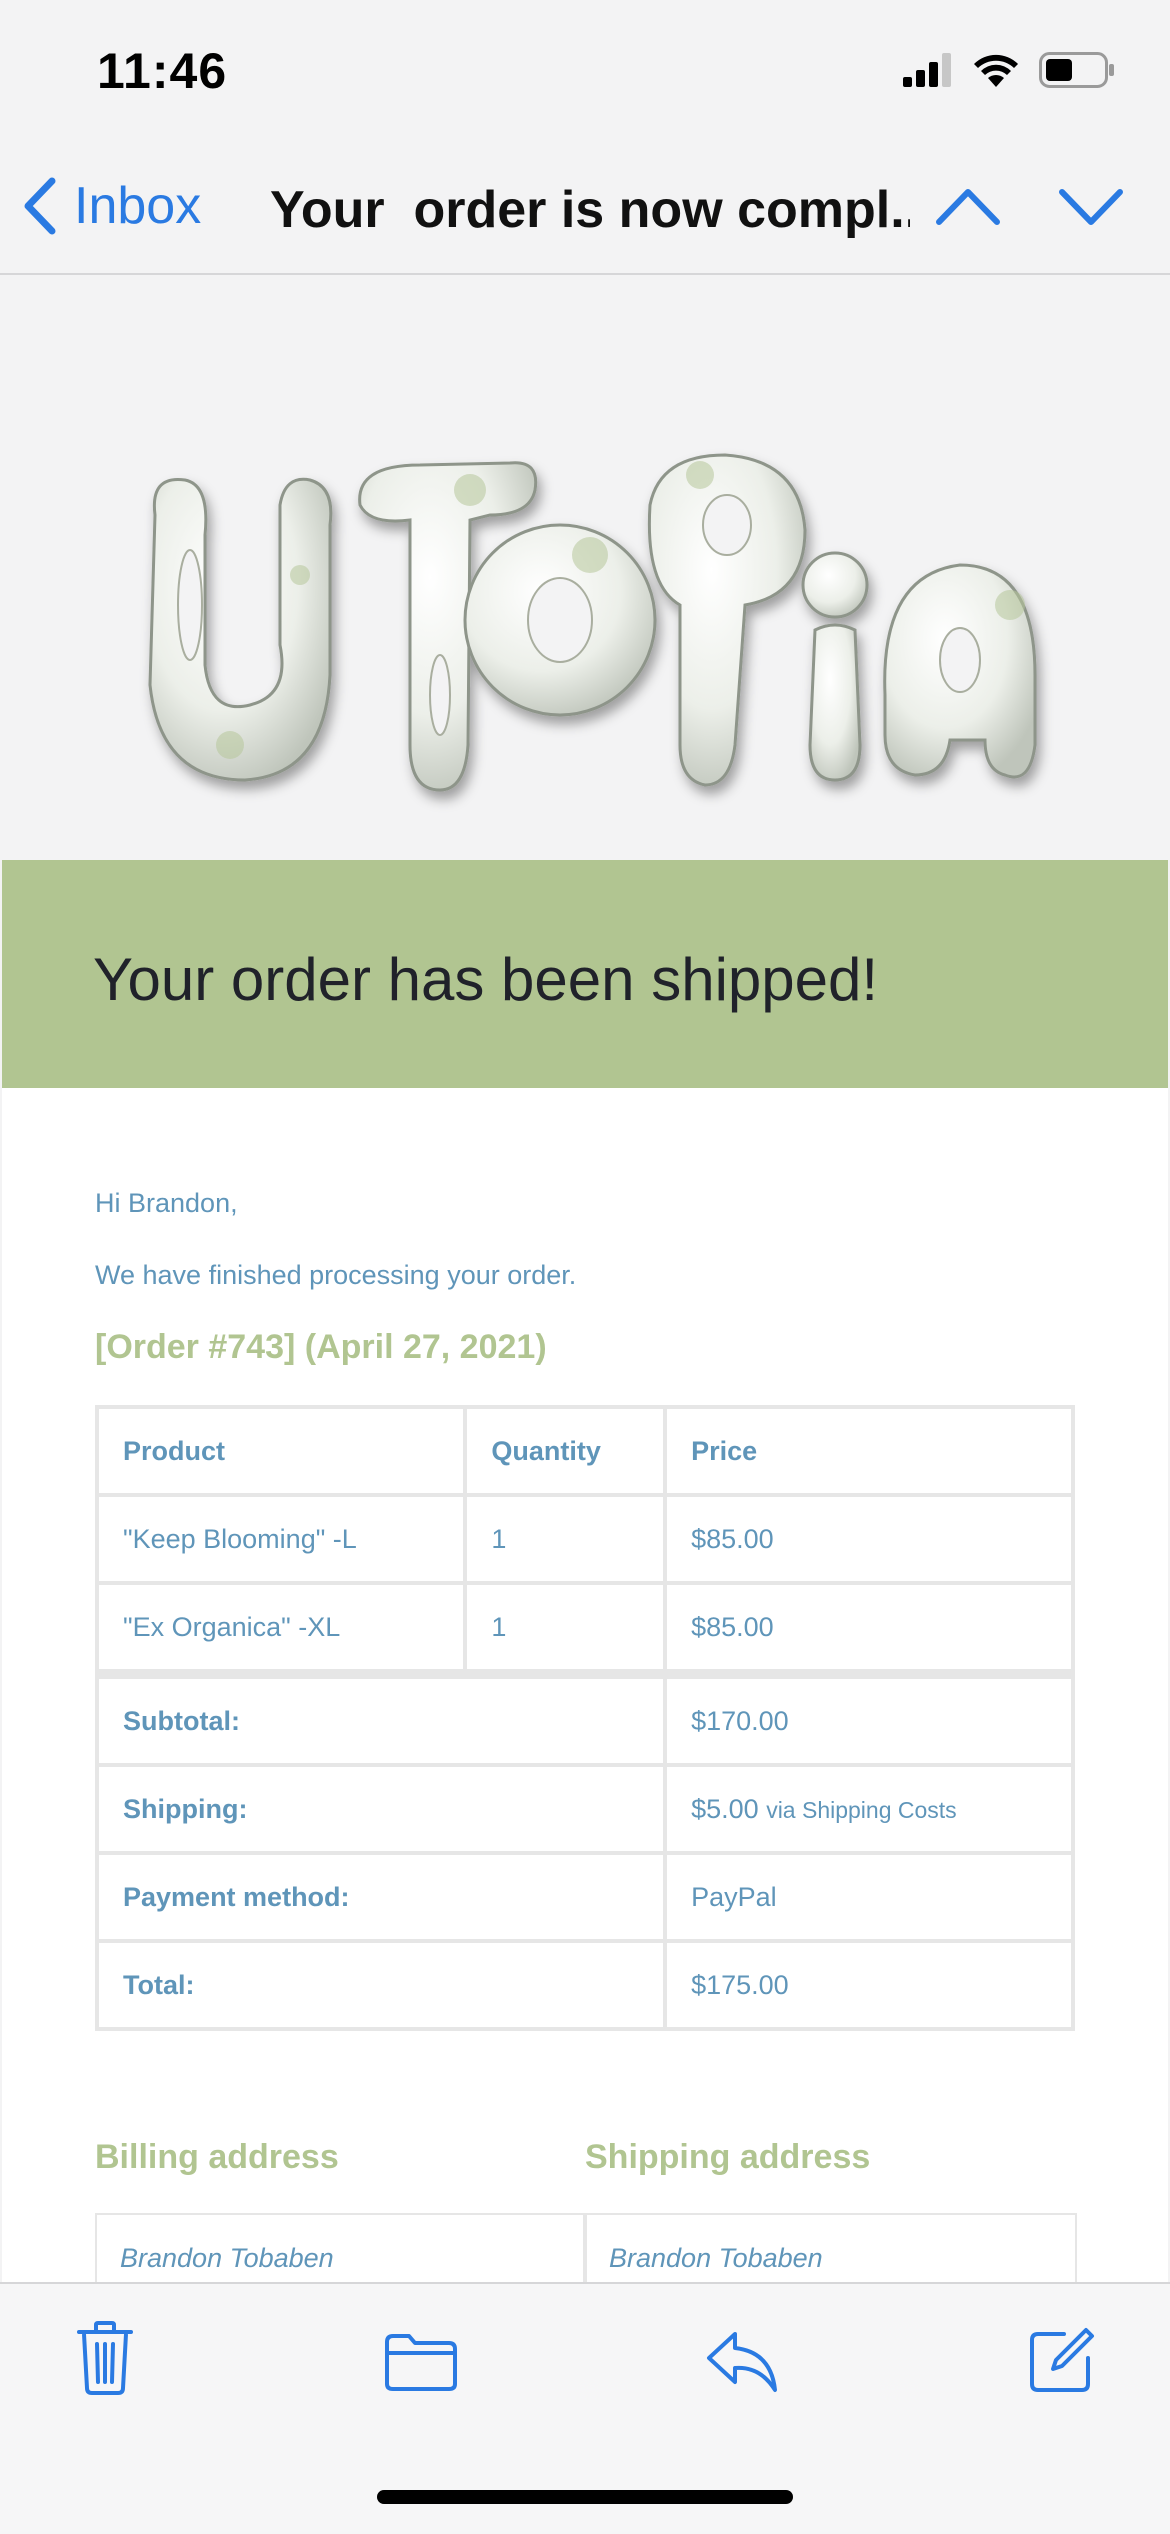 This screenshot has height=2534, width=1170. I want to click on status-bar: 11:46, so click(585, 70).